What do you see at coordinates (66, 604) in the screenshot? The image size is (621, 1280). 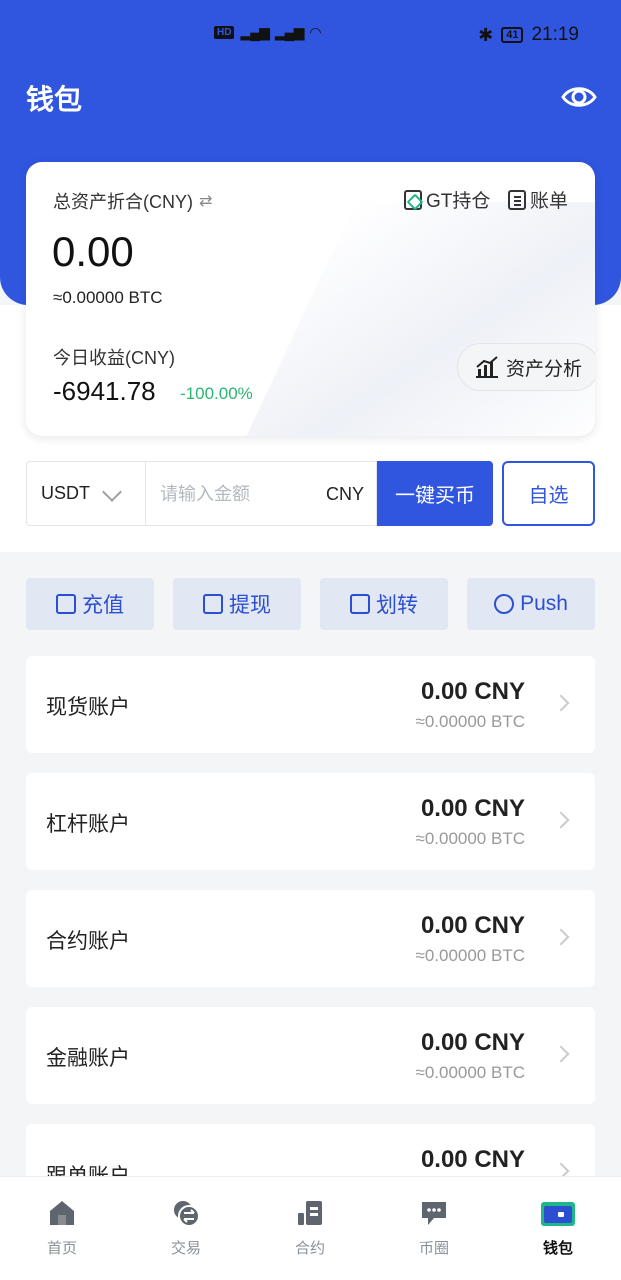 I see `deposit-icon` at bounding box center [66, 604].